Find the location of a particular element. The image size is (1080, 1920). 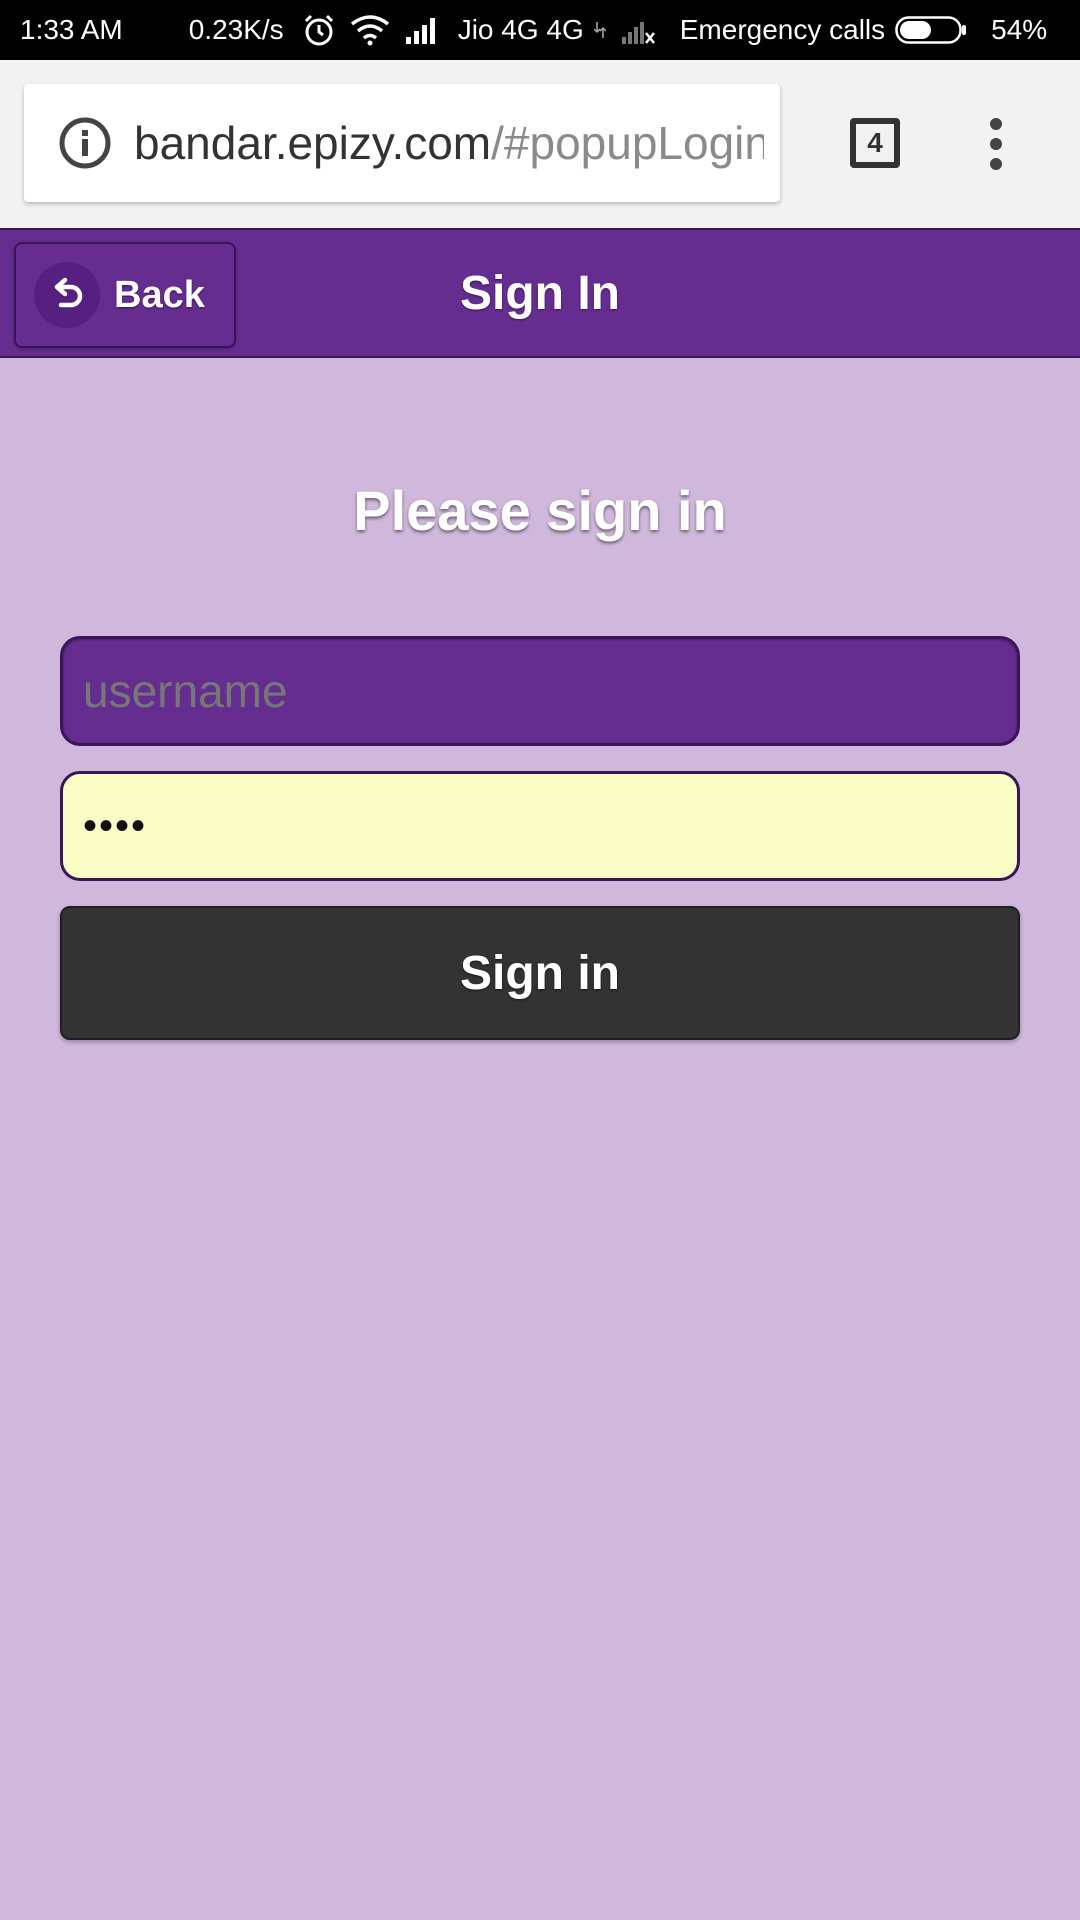

username-input is located at coordinates (540, 691).